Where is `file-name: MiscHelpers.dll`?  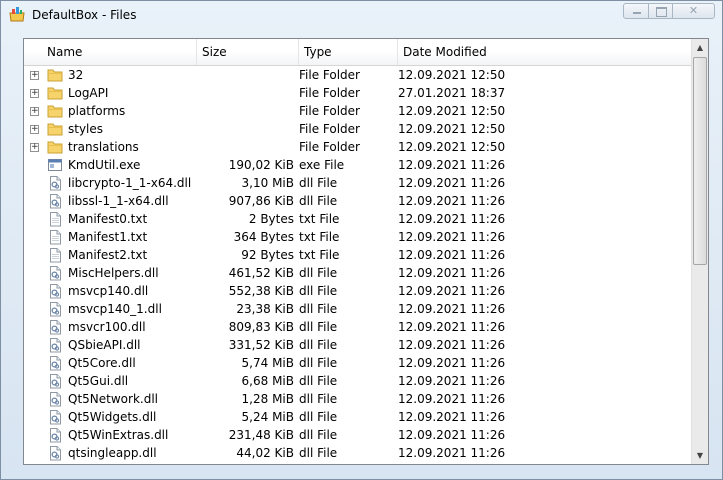 file-name: MiscHelpers.dll is located at coordinates (113, 273).